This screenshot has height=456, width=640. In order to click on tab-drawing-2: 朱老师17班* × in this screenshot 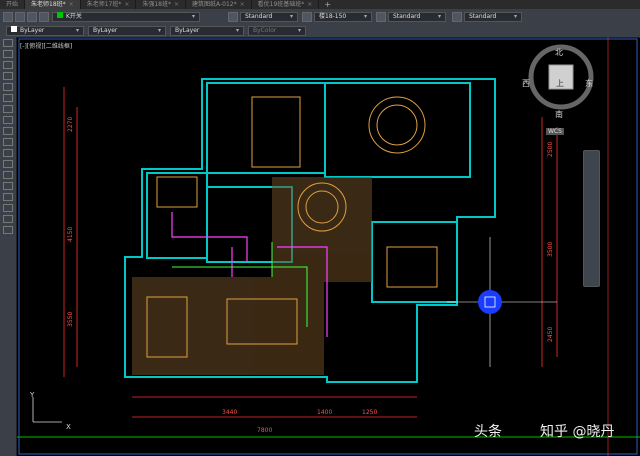, I will do `click(109, 4)`.